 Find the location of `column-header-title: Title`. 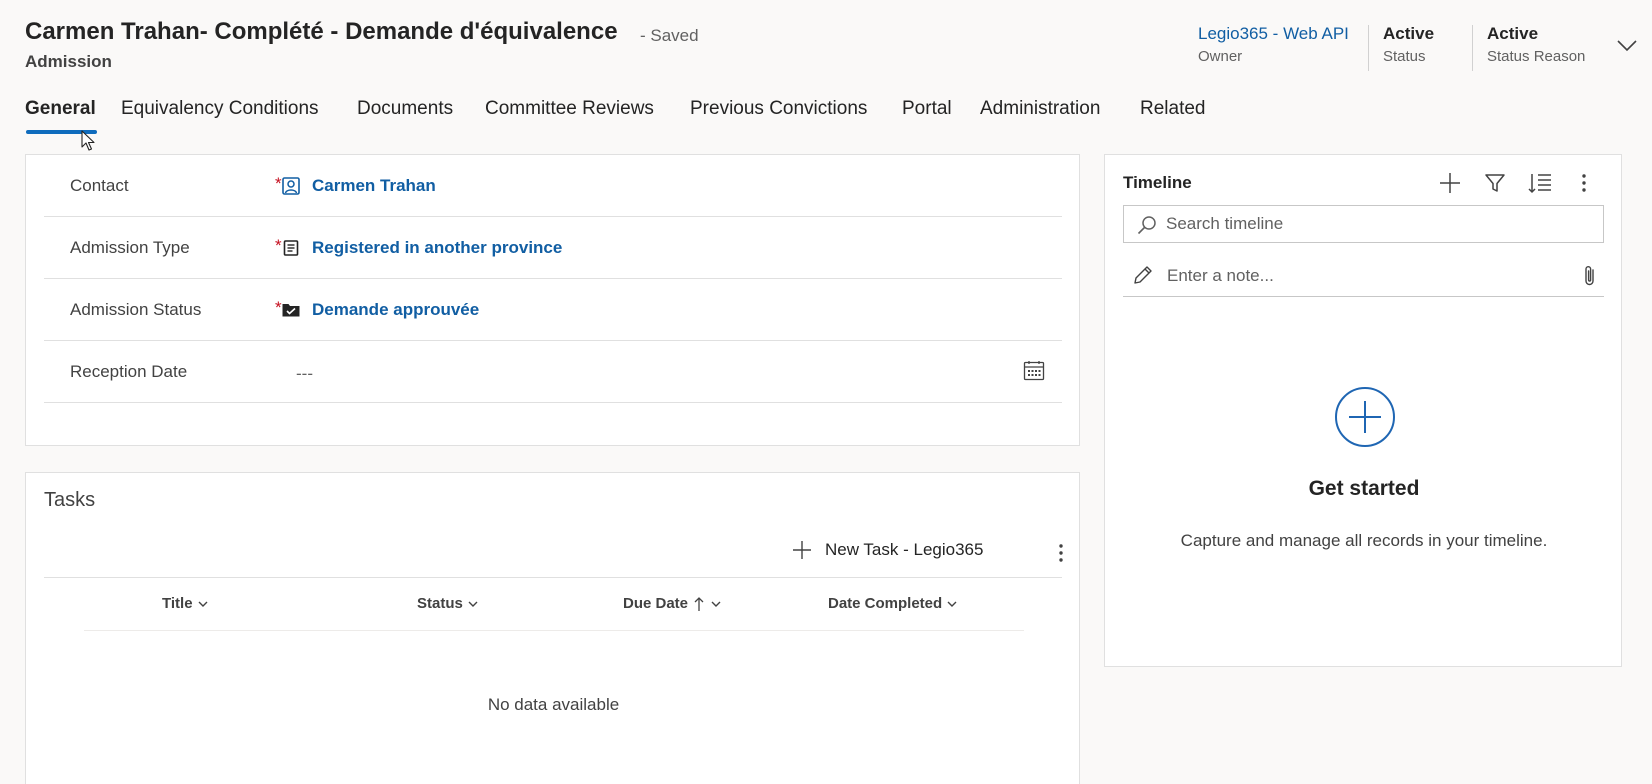

column-header-title: Title is located at coordinates (185, 603).